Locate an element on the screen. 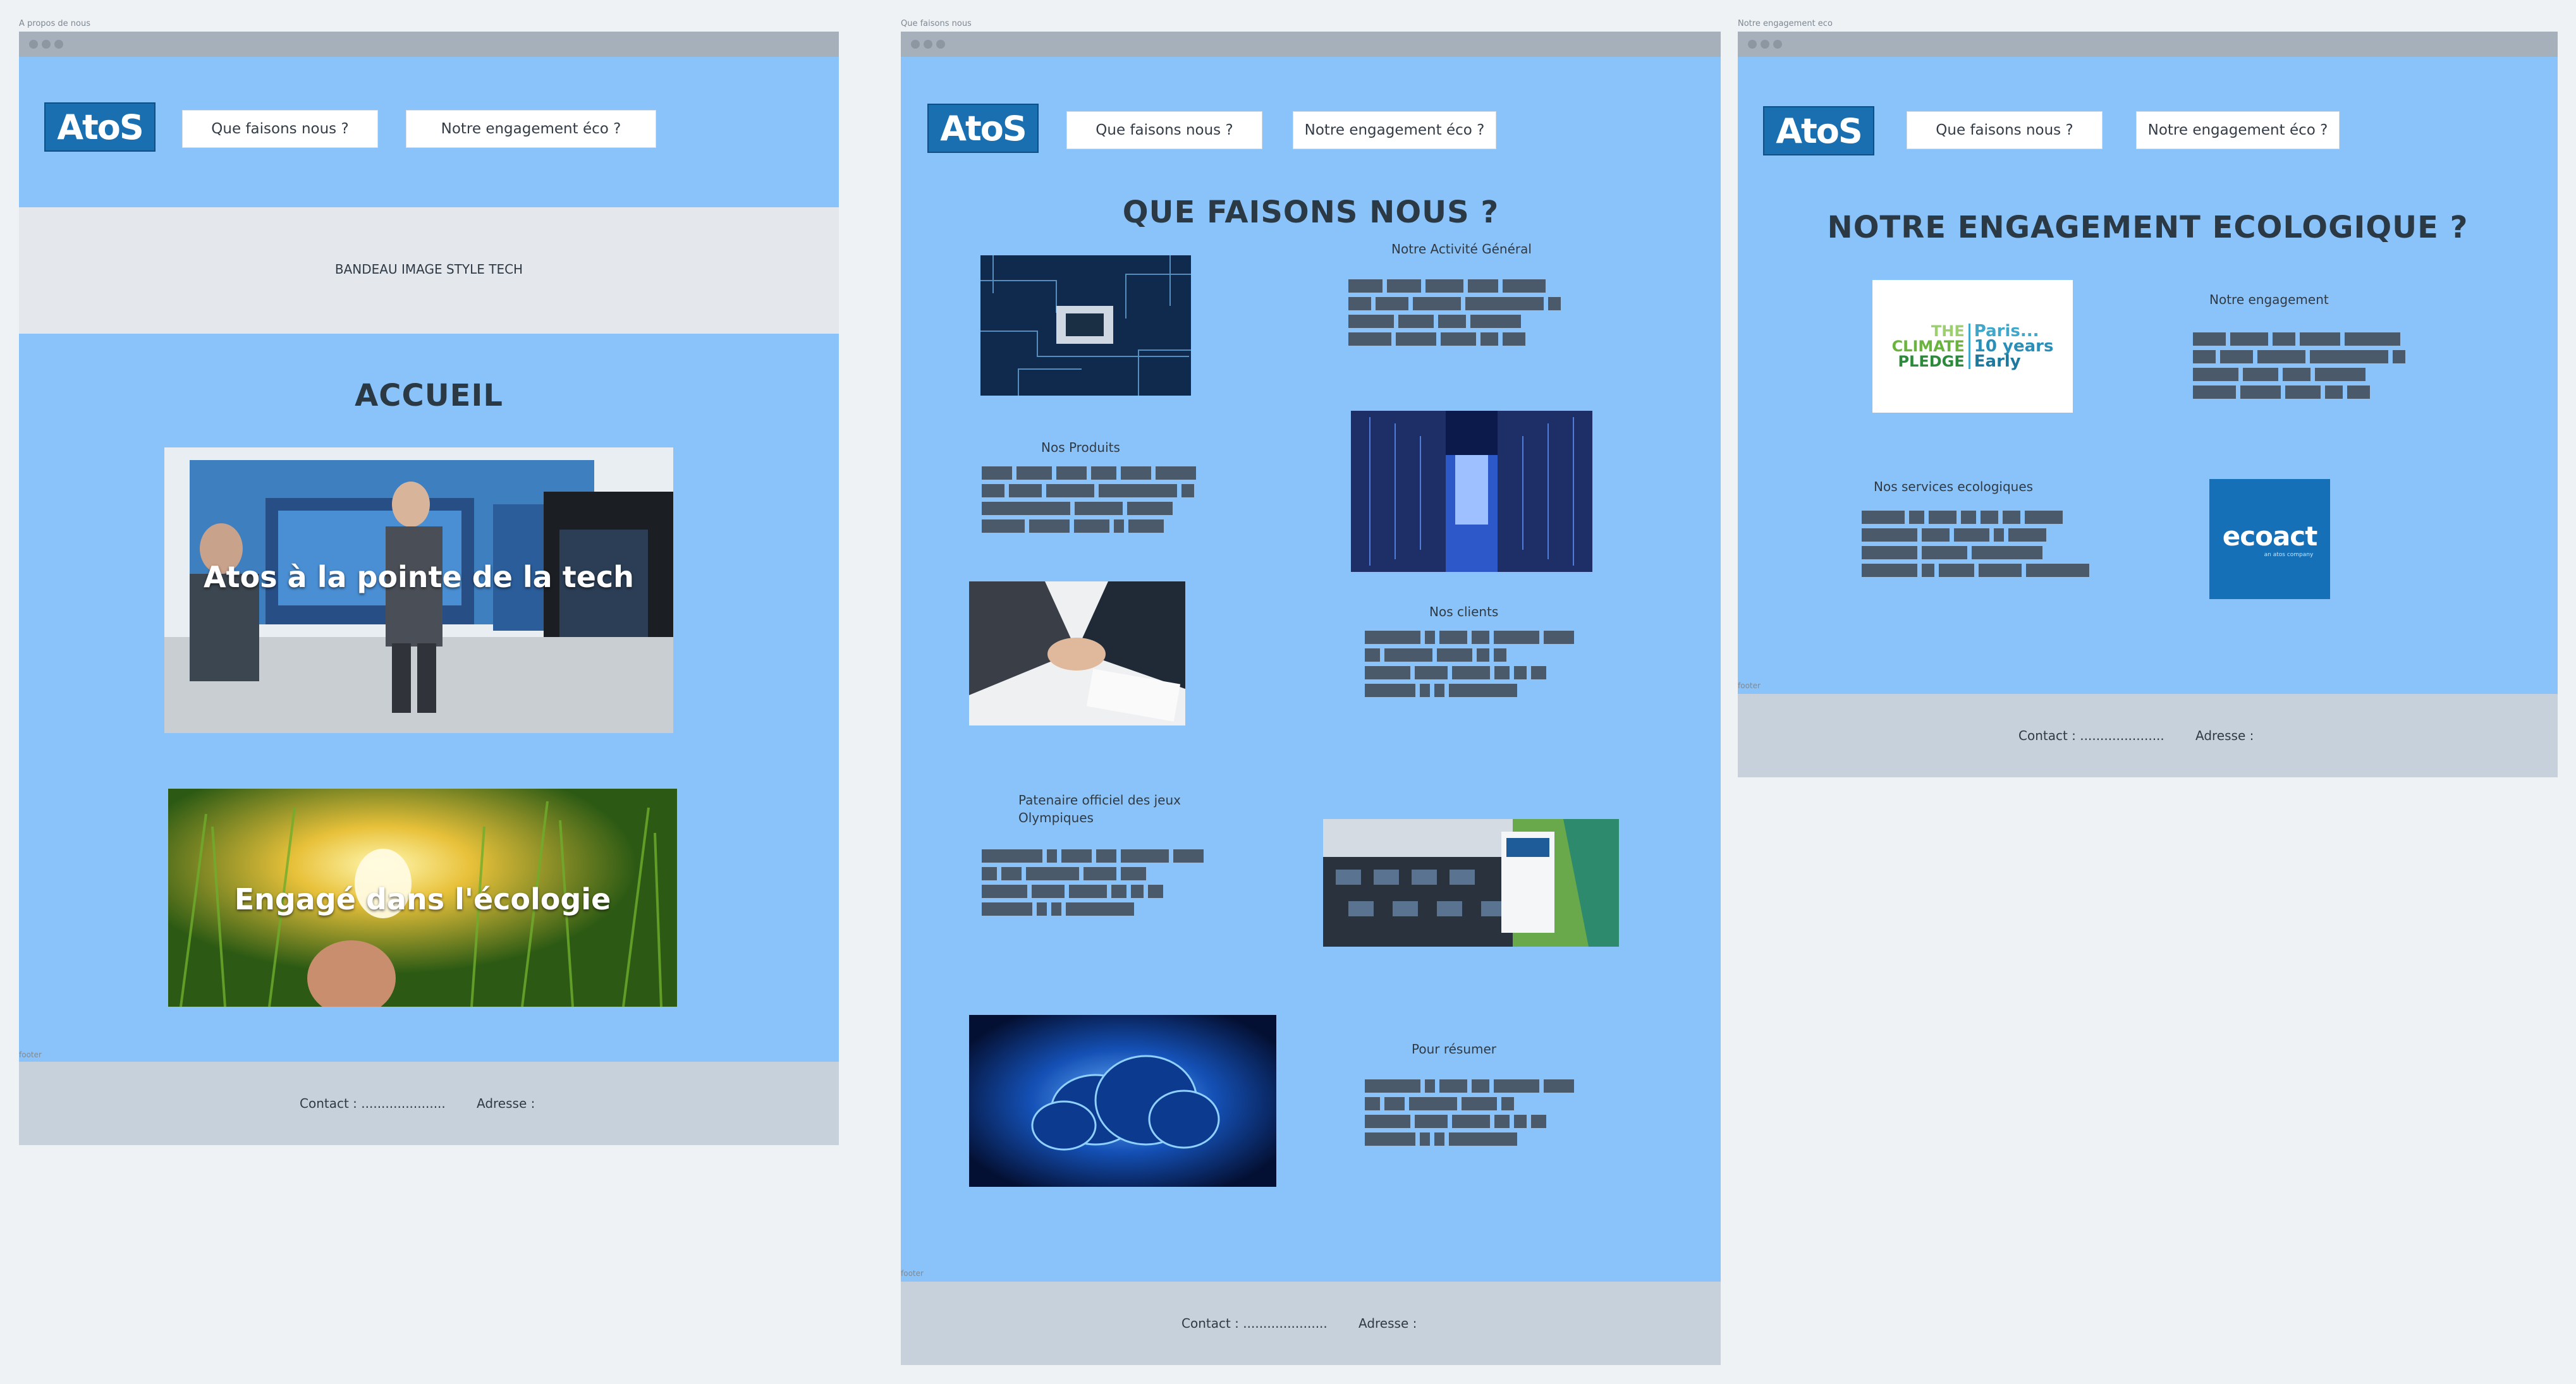 Image resolution: width=2576 pixels, height=1384 pixels. circuit-photo is located at coordinates (1085, 325).